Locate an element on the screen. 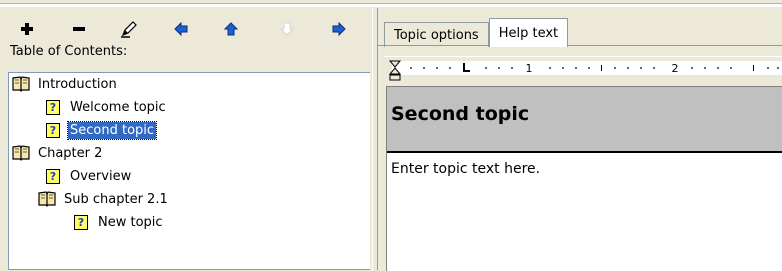  window-top-strip is located at coordinates (391, 4).